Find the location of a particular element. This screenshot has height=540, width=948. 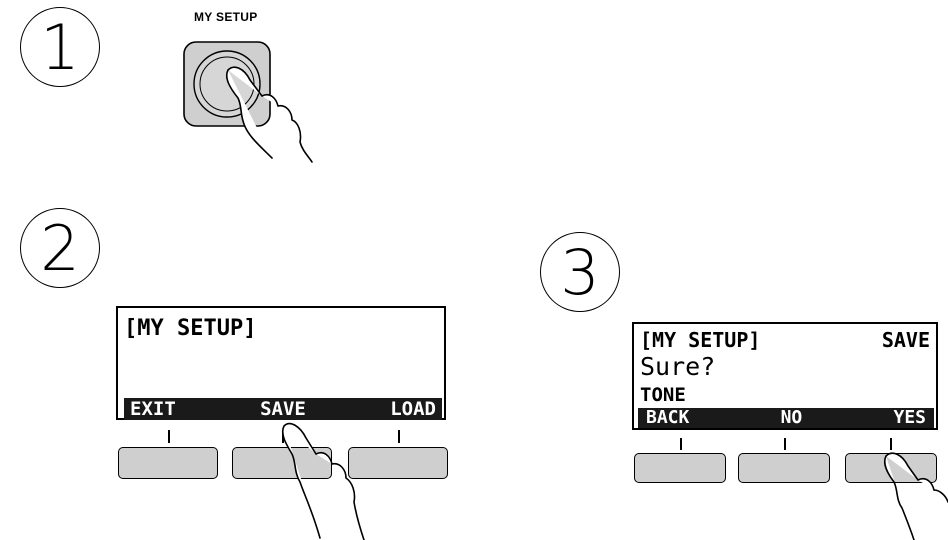

soft-key-label-yes: YES is located at coordinates (909, 417).